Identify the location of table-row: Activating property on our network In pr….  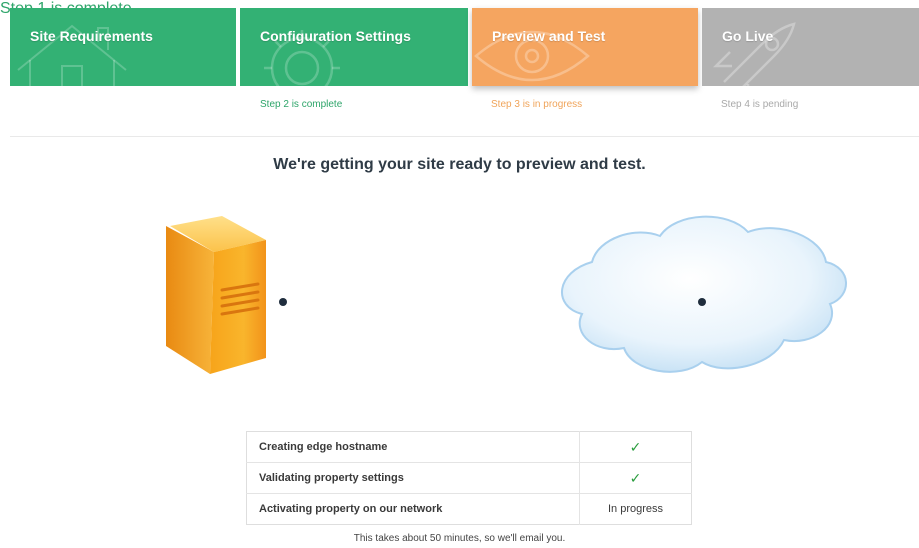
(469, 509).